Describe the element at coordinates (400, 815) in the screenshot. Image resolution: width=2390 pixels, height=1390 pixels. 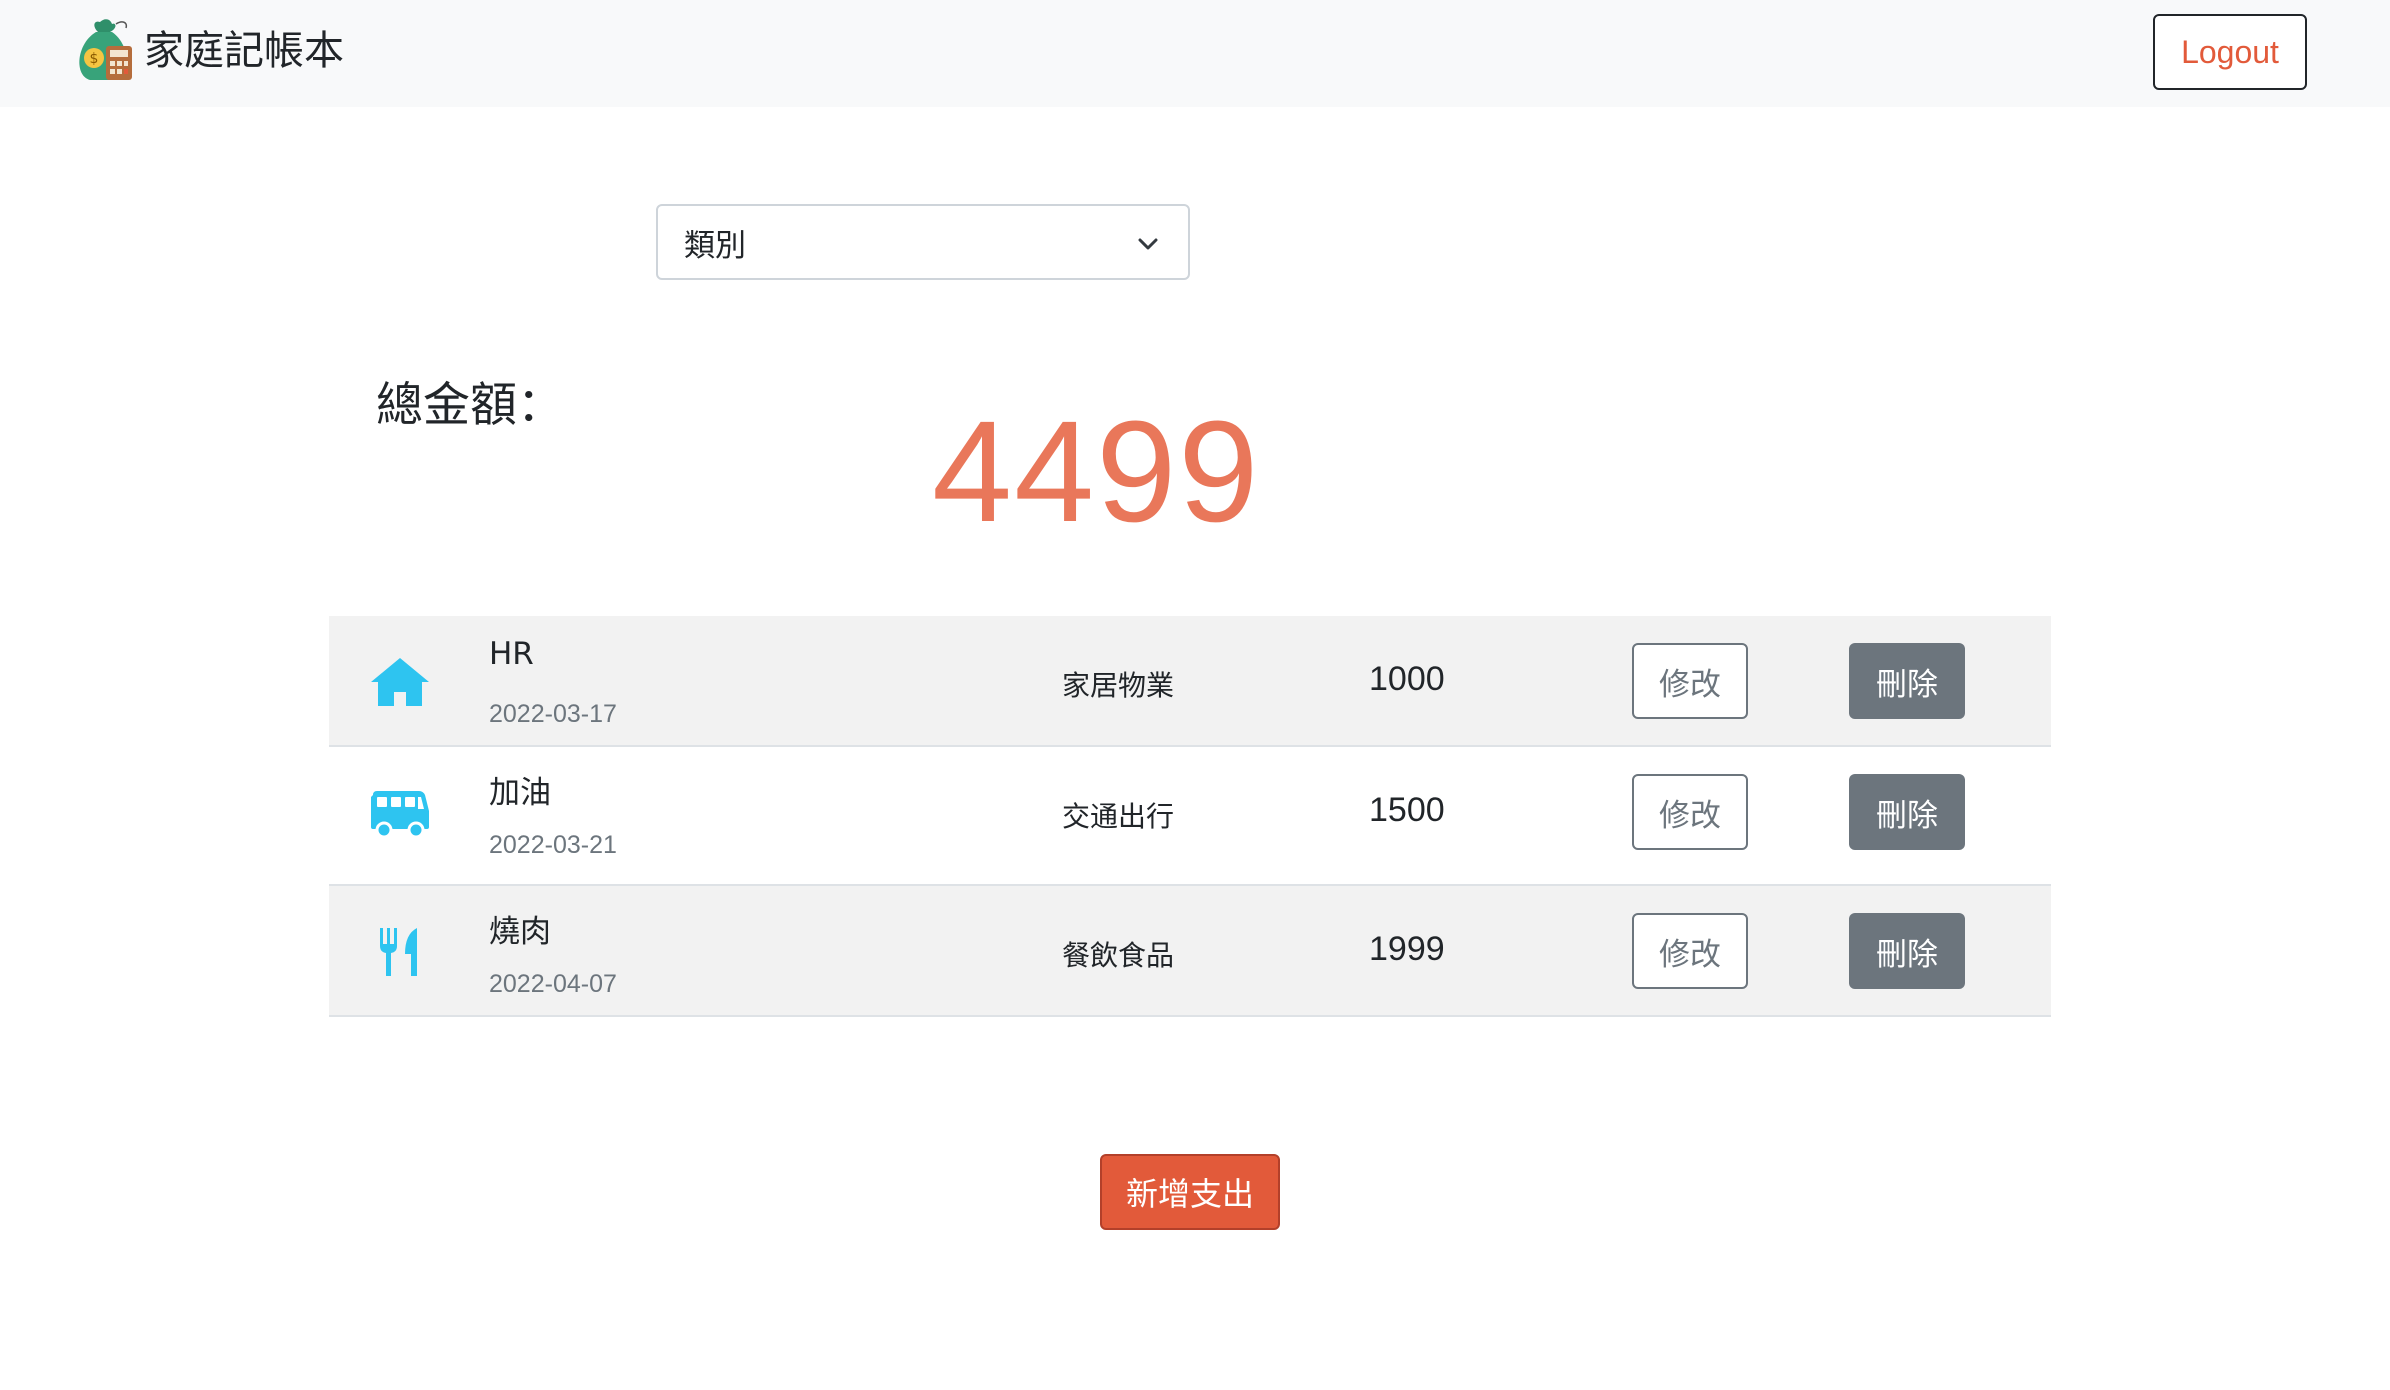
I see `van-icon` at that location.